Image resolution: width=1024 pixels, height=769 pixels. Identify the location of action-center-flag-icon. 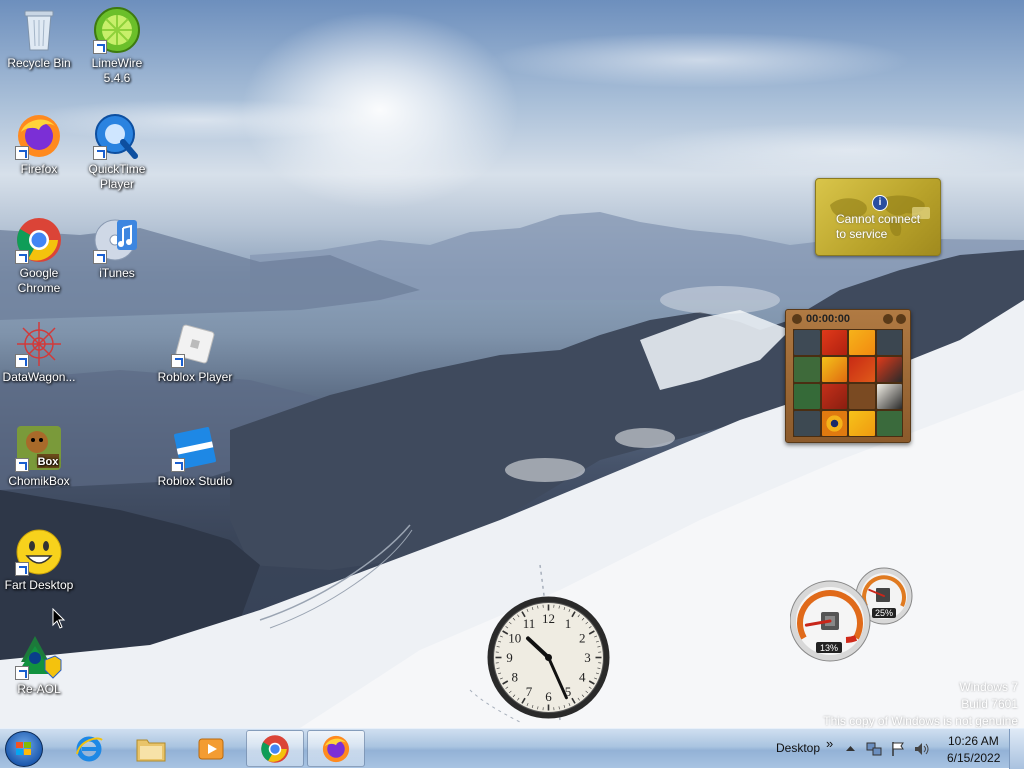
(898, 749).